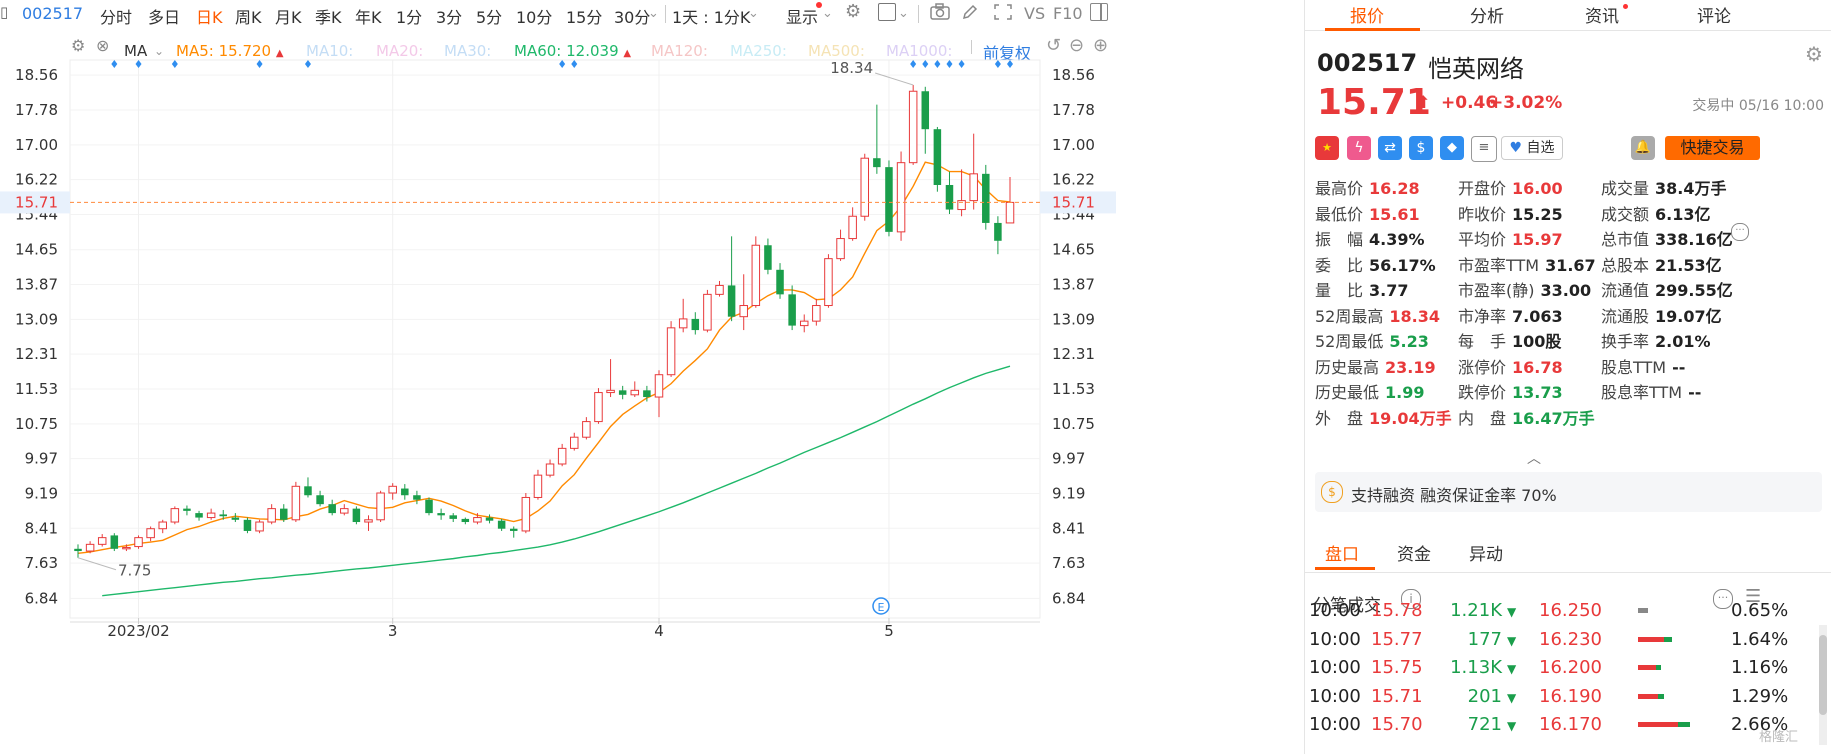 Image resolution: width=1831 pixels, height=754 pixels. I want to click on flag-icon: ★, so click(1327, 148).